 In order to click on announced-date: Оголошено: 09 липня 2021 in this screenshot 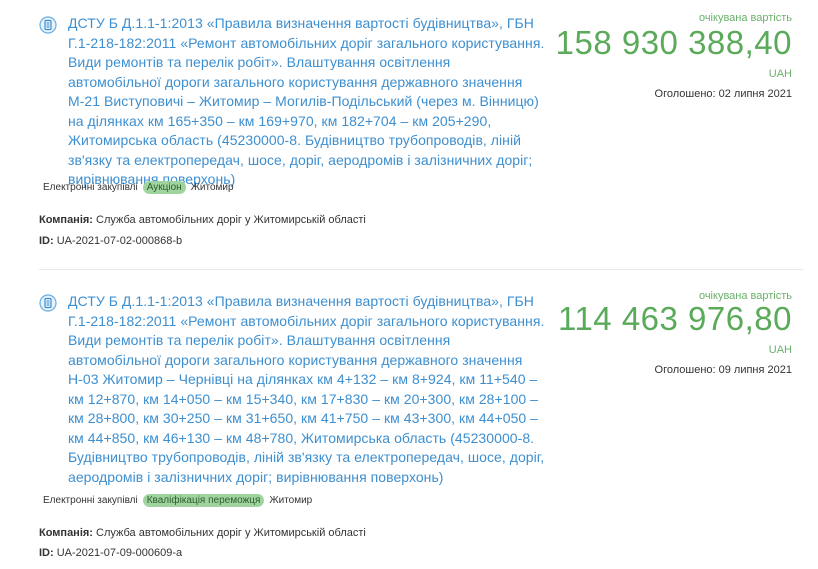, I will do `click(723, 370)`.